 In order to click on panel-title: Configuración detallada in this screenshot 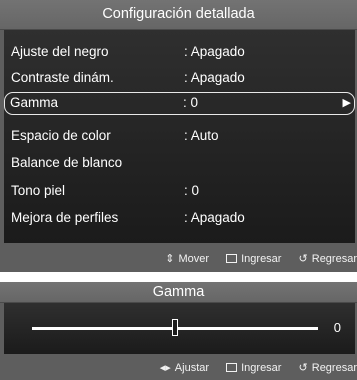, I will do `click(178, 15)`.